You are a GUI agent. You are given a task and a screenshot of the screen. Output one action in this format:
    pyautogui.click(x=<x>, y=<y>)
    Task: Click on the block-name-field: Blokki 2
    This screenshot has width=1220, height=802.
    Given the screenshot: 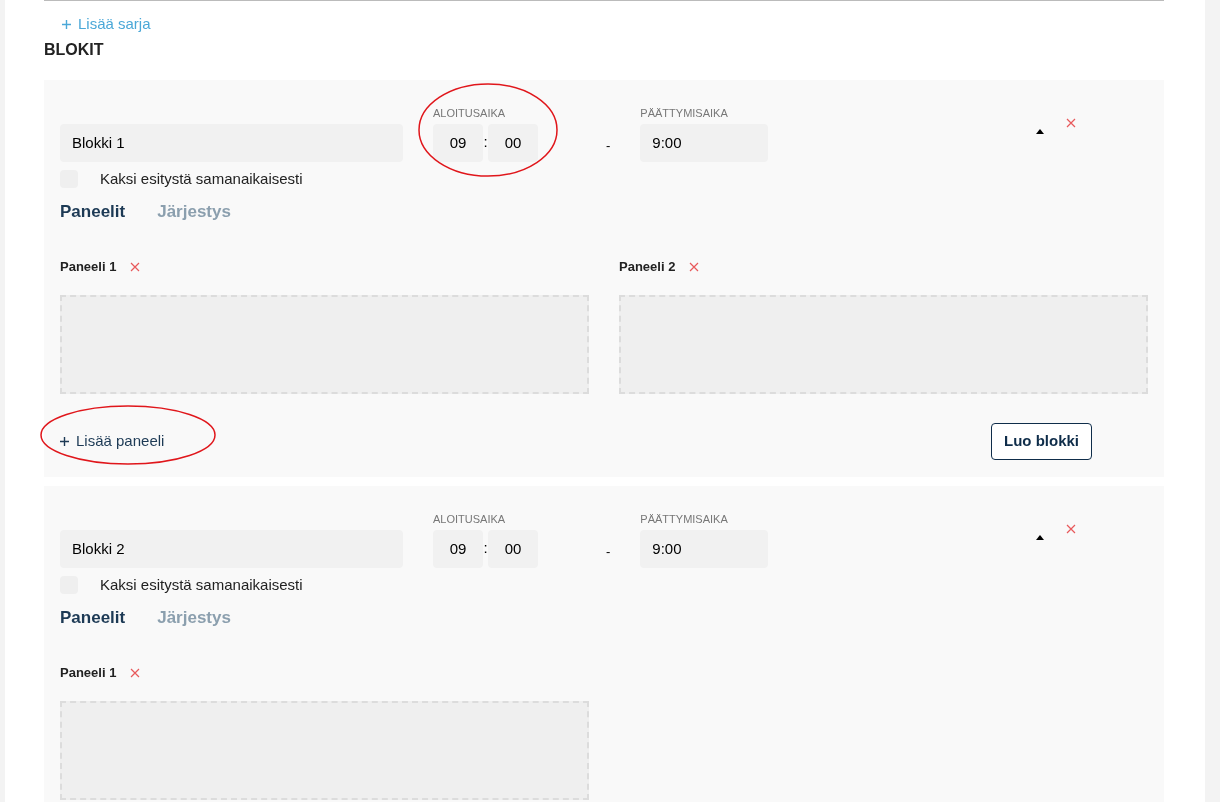 What is the action you would take?
    pyautogui.click(x=231, y=548)
    